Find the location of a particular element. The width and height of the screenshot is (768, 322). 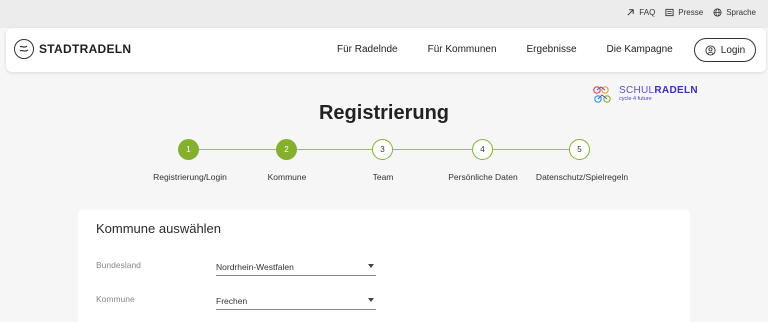

kommune-label: Kommune is located at coordinates (115, 299).